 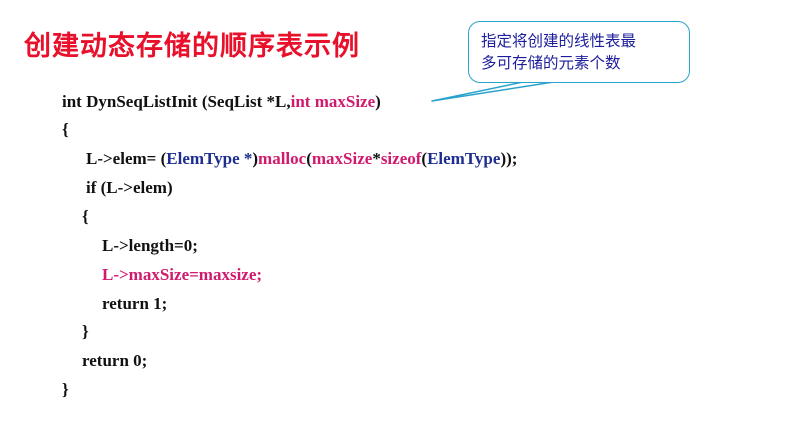 I want to click on code-token: ));, so click(x=509, y=158).